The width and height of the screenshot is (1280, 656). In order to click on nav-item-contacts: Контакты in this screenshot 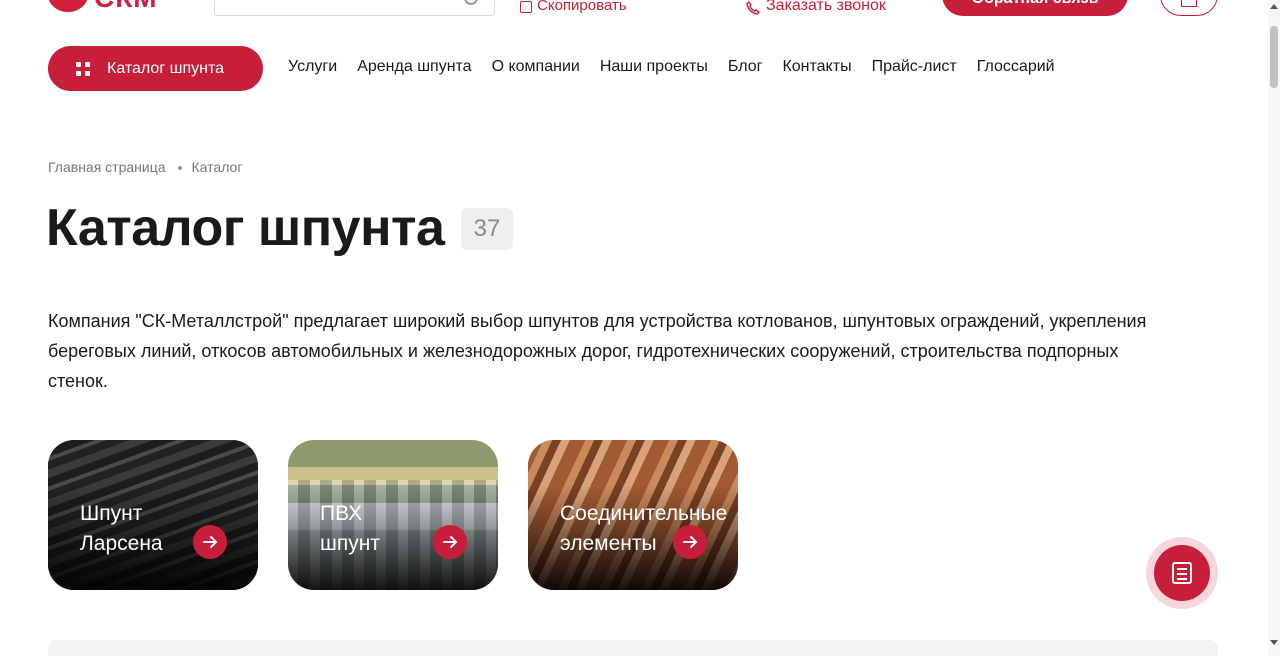, I will do `click(816, 67)`.